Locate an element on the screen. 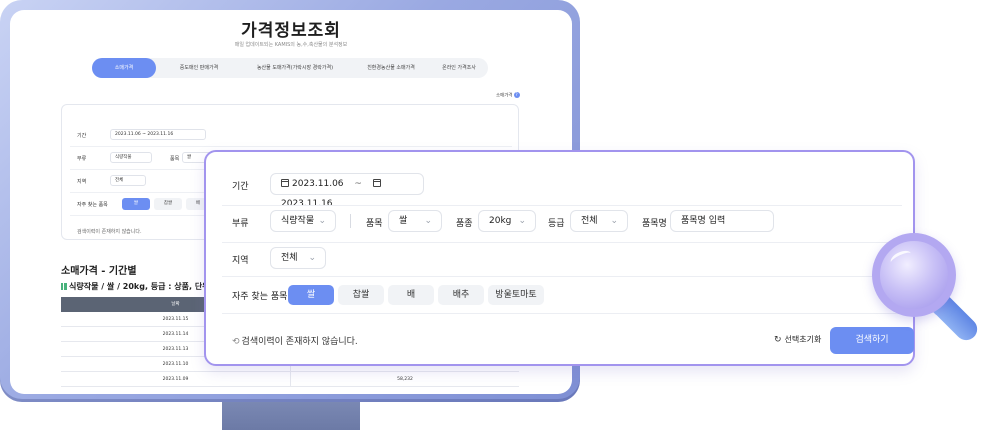  tab-online-survey: 온라인 가격조사 is located at coordinates (459, 68).